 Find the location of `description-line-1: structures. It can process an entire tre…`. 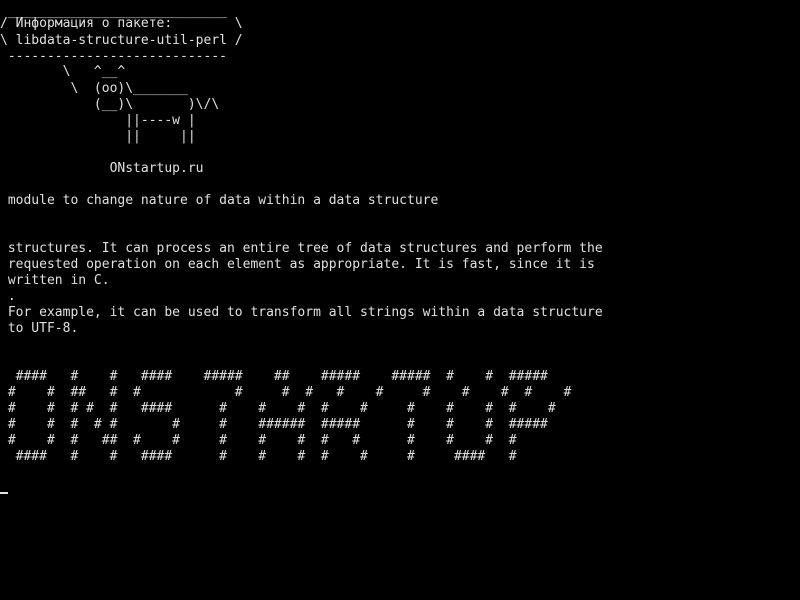

description-line-1: structures. It can process an entire tre… is located at coordinates (301, 248).